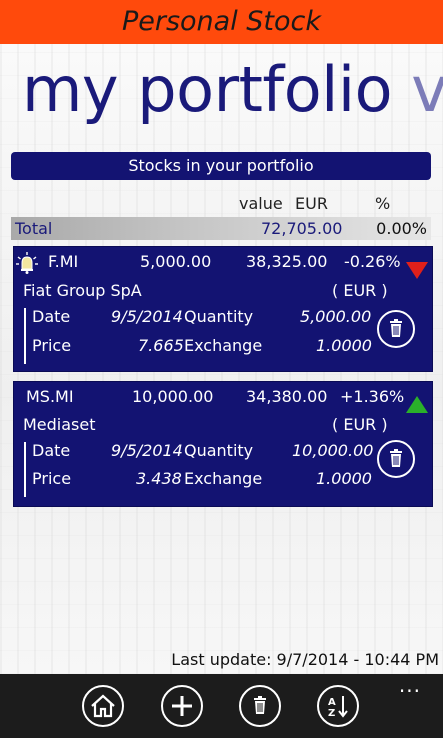 This screenshot has height=738, width=443. Describe the element at coordinates (34, 228) in the screenshot. I see `total-label: Total` at that location.